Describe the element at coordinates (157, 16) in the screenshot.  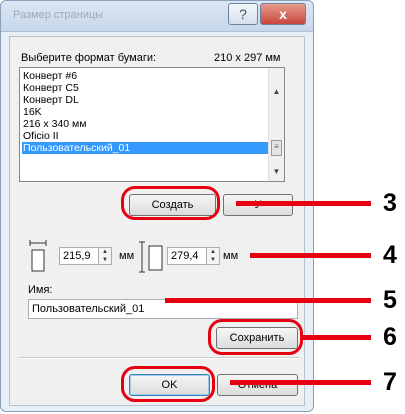
I see `title-bar: Размер страницы ? x` at that location.